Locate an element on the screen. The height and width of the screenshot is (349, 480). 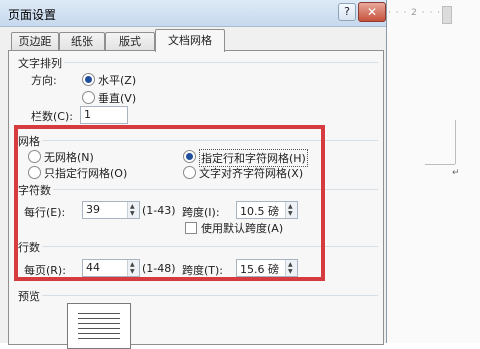
title-bar: 页面设置 ? ✕ is located at coordinates (193, 13).